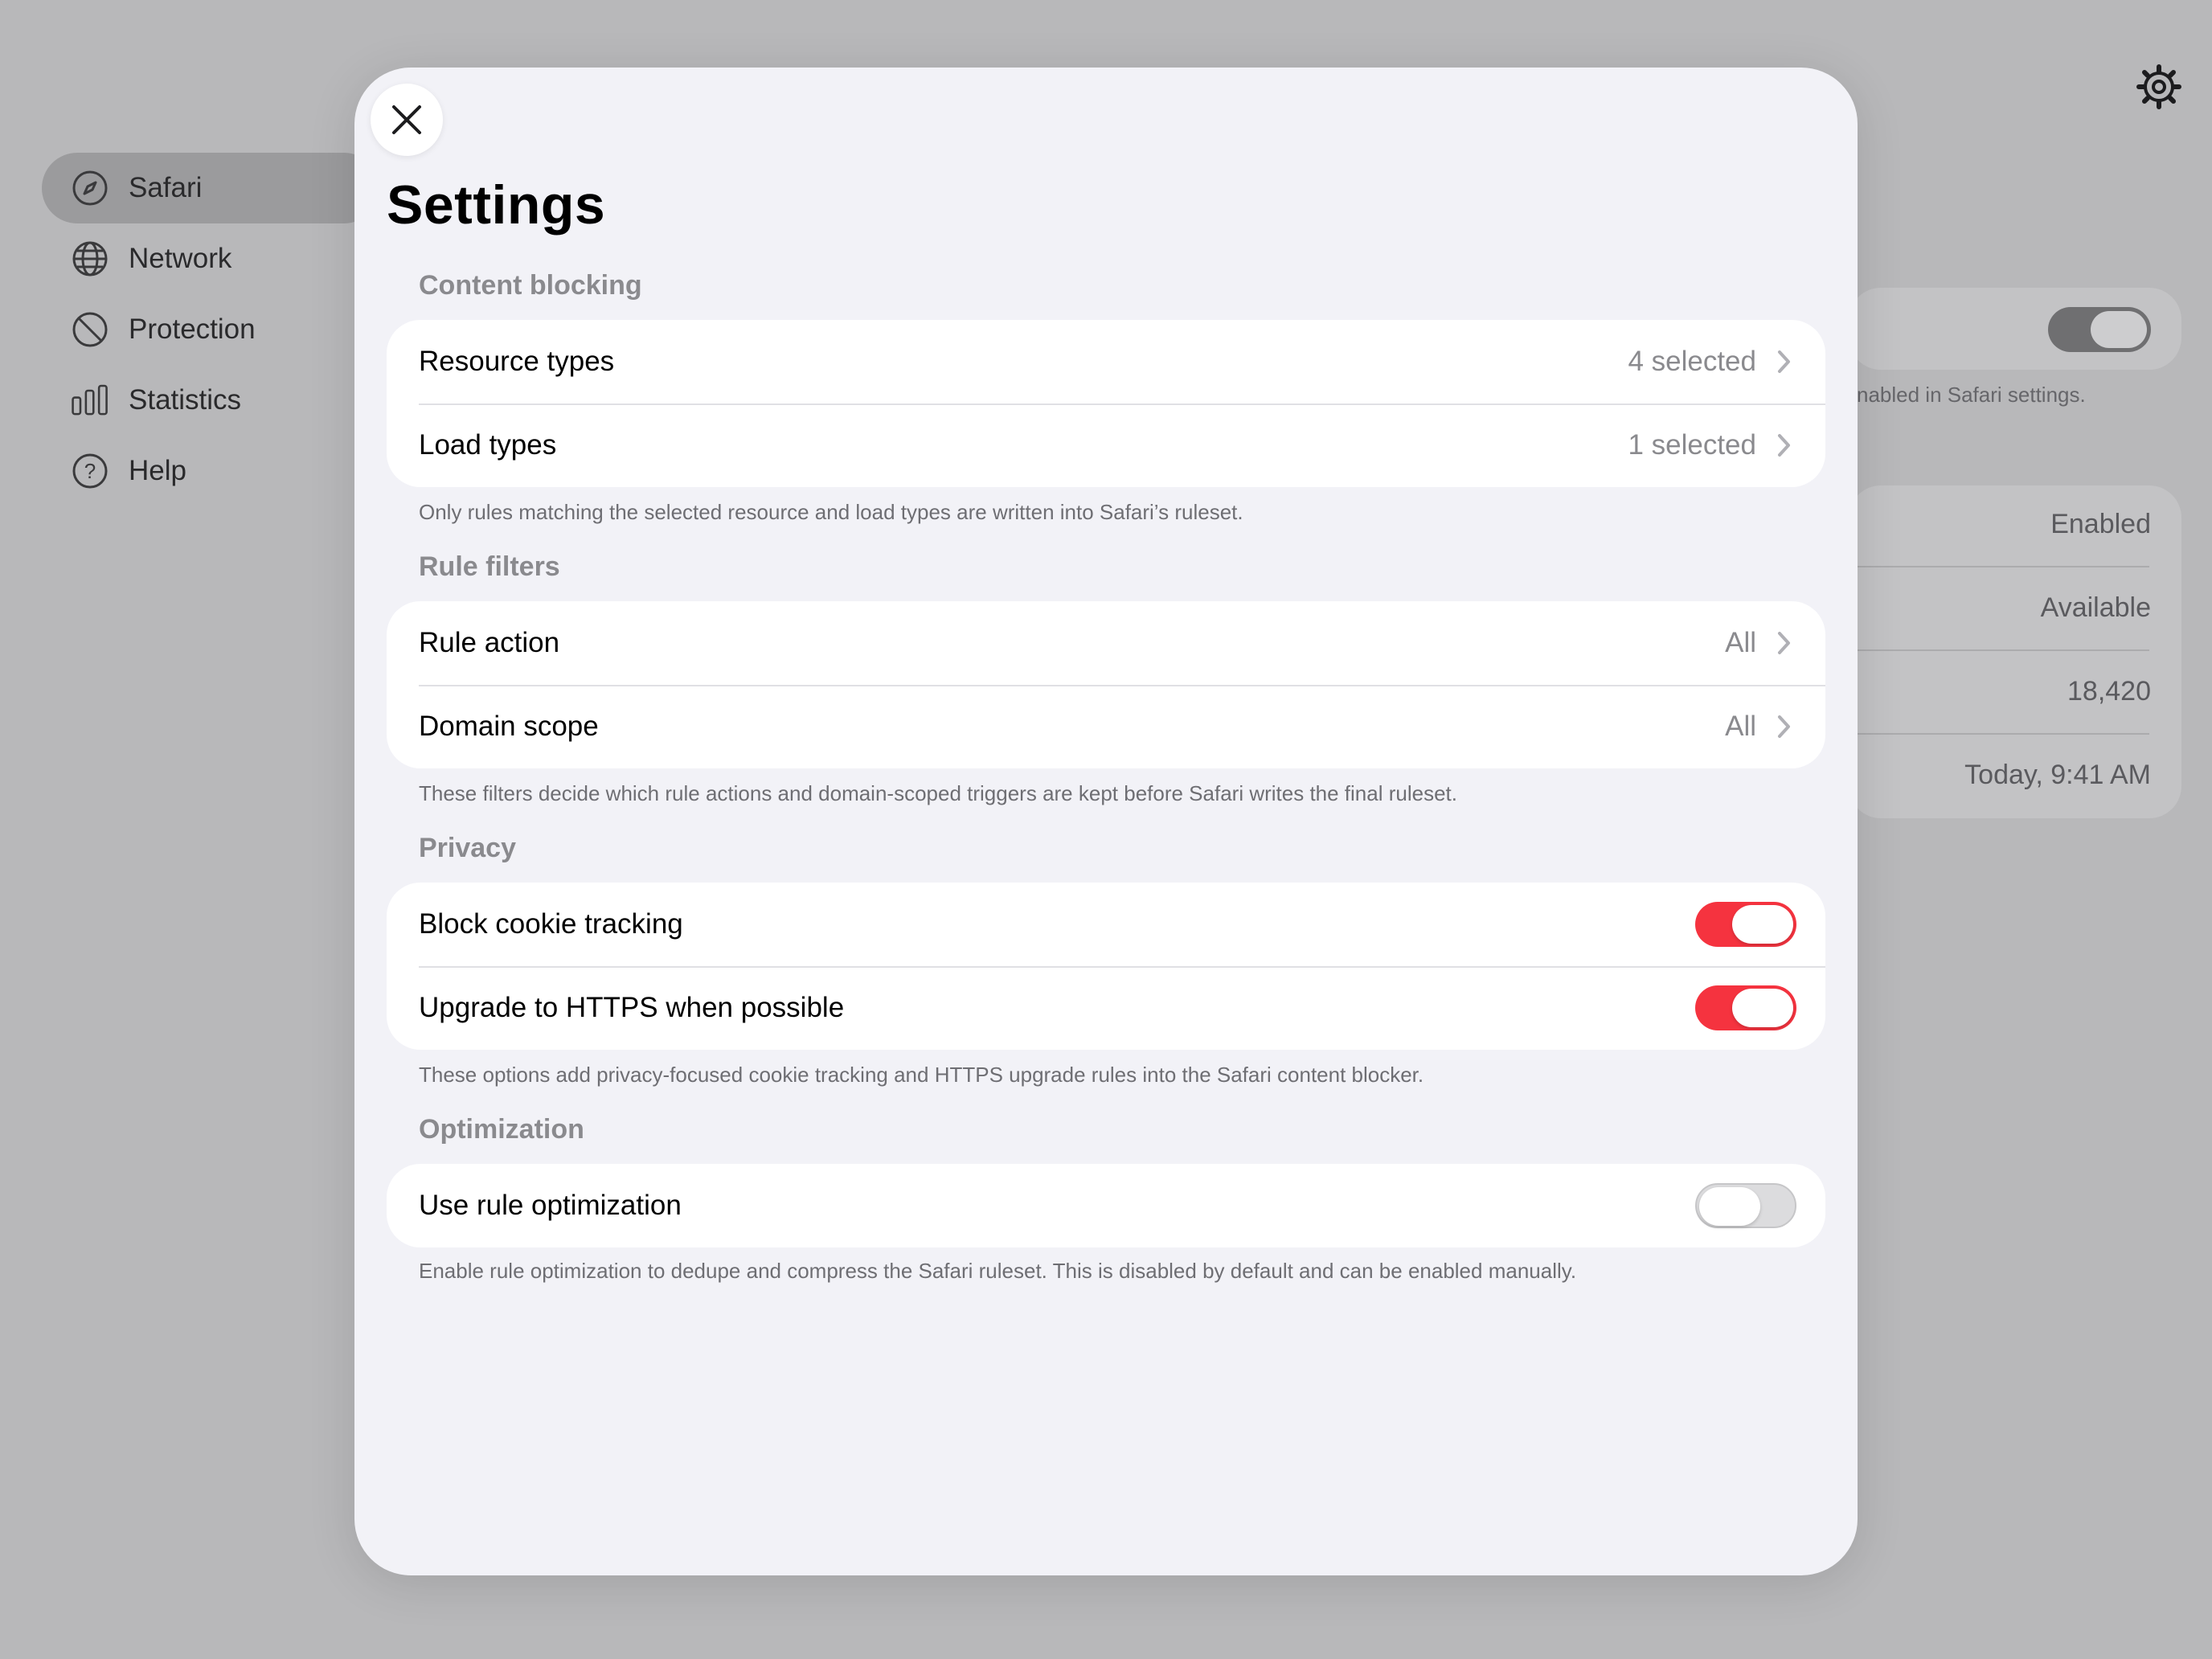 The height and width of the screenshot is (1659, 2212). What do you see at coordinates (632, 1007) in the screenshot?
I see `row-label: Upgrade to HTTPS when possible` at bounding box center [632, 1007].